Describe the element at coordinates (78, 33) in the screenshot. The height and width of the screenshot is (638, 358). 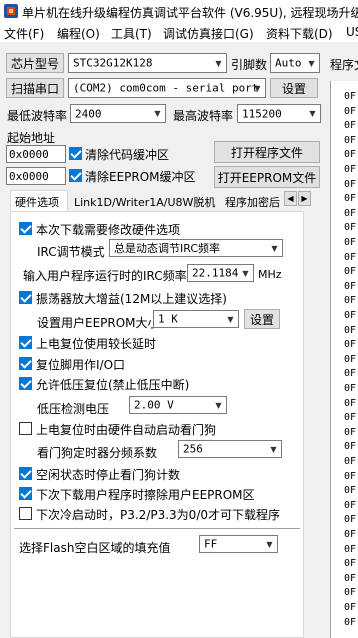
I see `menu-program: 编程(O)` at that location.